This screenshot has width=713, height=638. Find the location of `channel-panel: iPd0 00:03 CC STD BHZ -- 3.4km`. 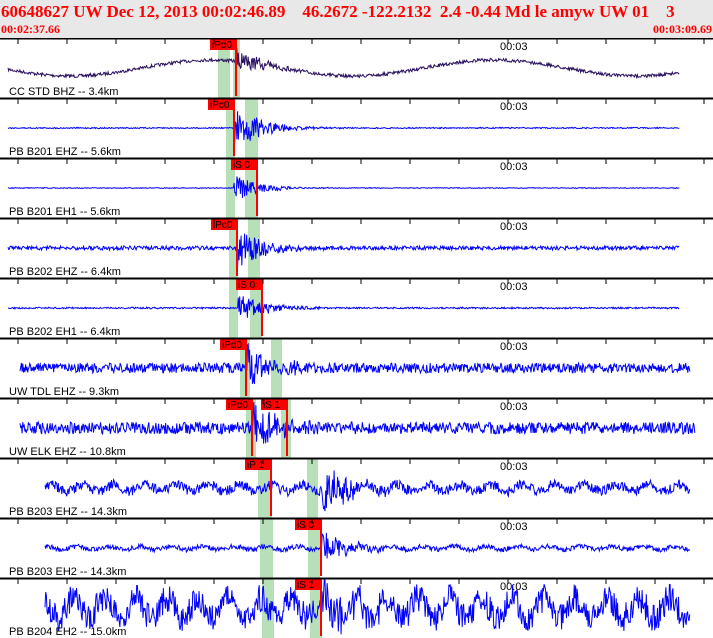

channel-panel: iPd0 00:03 CC STD BHZ -- 3.4km is located at coordinates (356, 68).